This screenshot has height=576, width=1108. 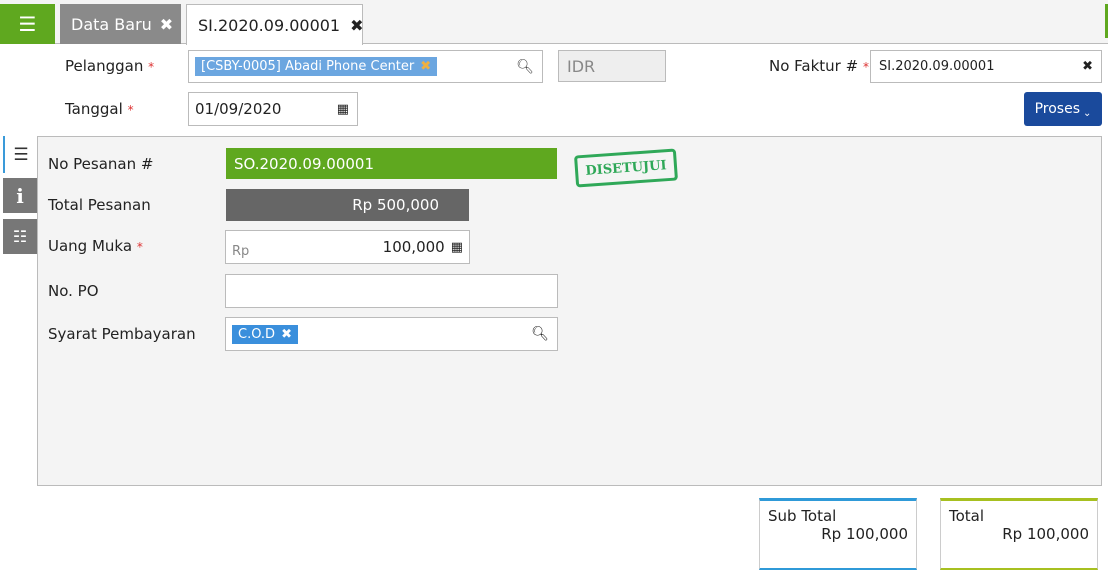 I want to click on total-value: Rp 100,000, so click(x=1045, y=534).